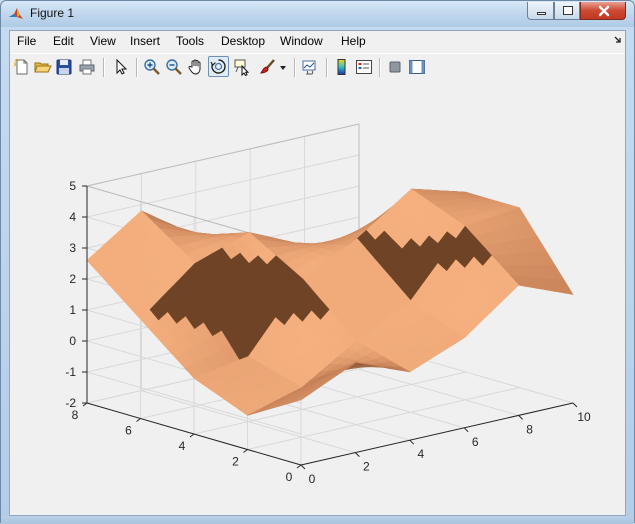  I want to click on maximize-icon, so click(568, 10).